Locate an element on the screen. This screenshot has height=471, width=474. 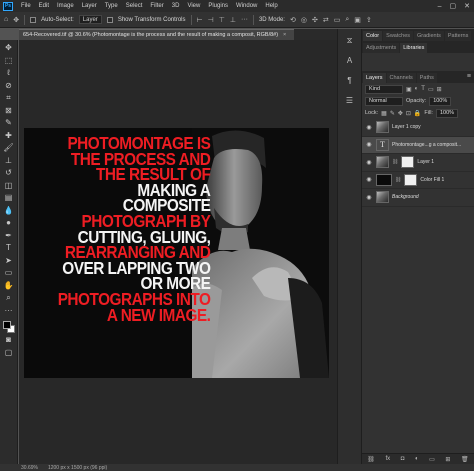
crop-tool-icon: ⌗ is located at coordinates (9, 98).